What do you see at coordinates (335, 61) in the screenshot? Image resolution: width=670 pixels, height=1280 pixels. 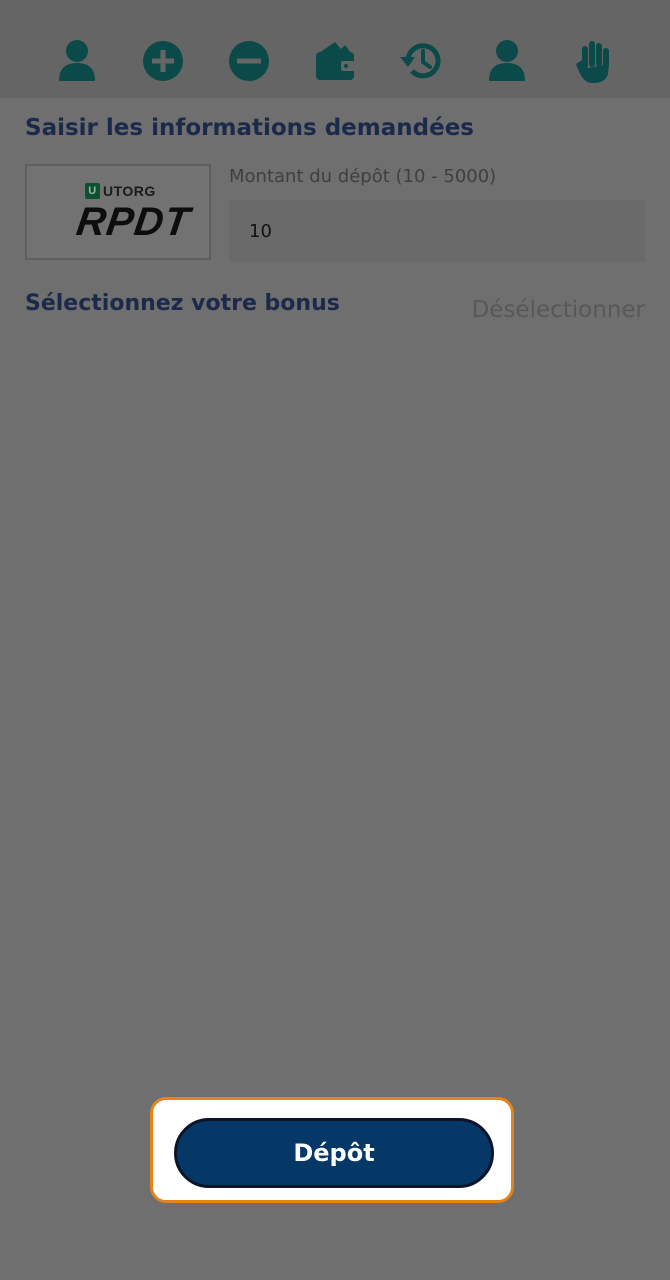 I see `wallet-icon` at bounding box center [335, 61].